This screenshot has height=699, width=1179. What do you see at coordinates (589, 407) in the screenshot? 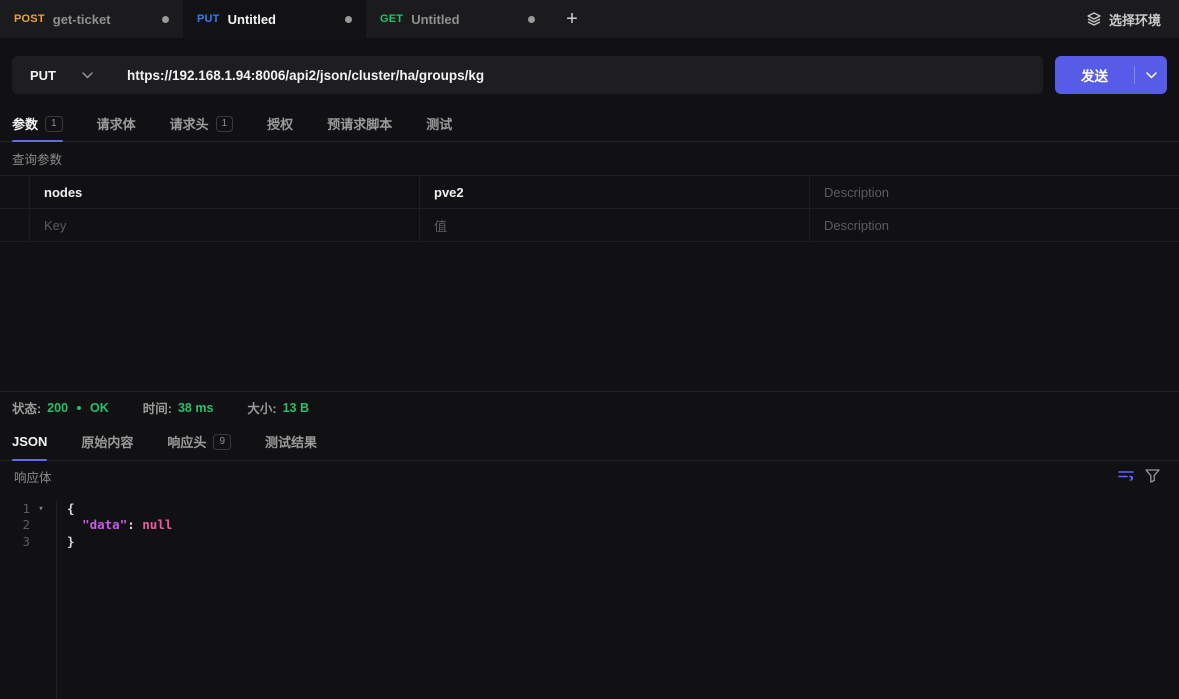
I see `response-status-bar: 状态: 200 OK 时间: 38 ms 大小: 13 B` at bounding box center [589, 407].